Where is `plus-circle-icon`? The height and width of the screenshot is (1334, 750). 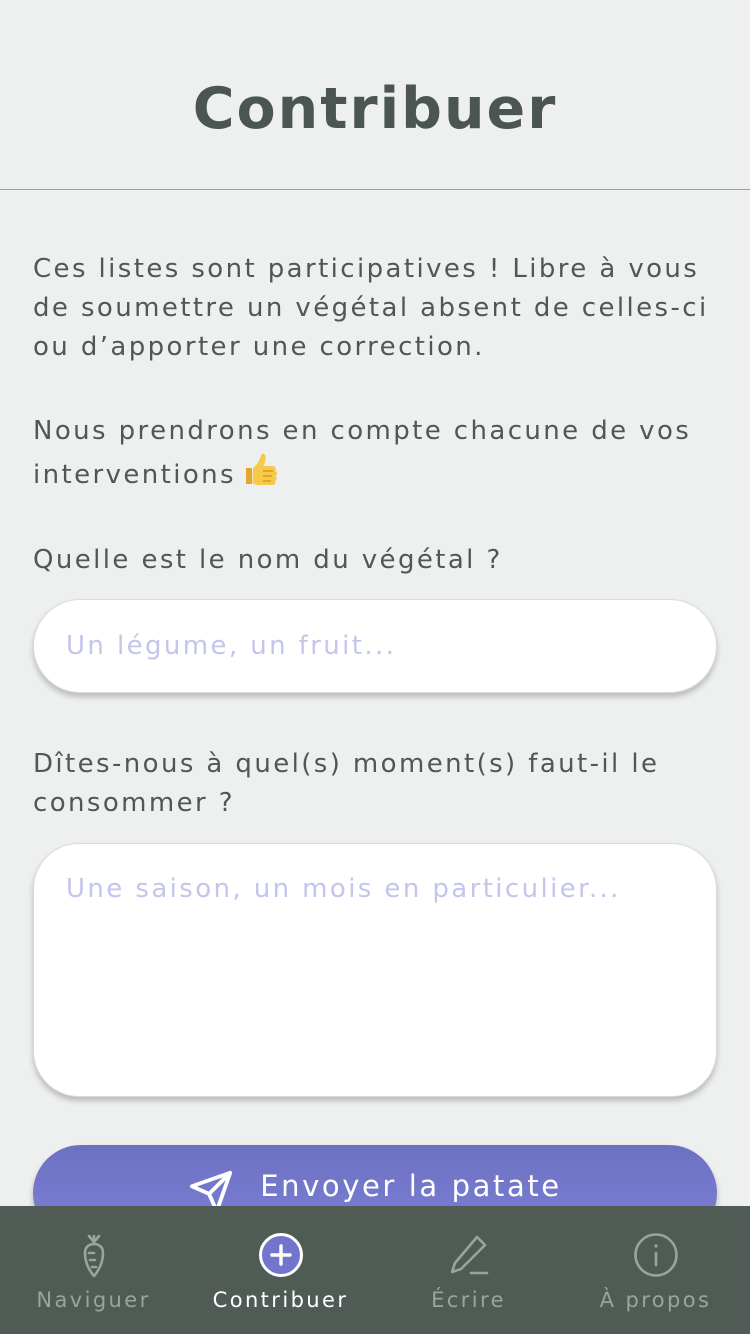 plus-circle-icon is located at coordinates (280, 1255).